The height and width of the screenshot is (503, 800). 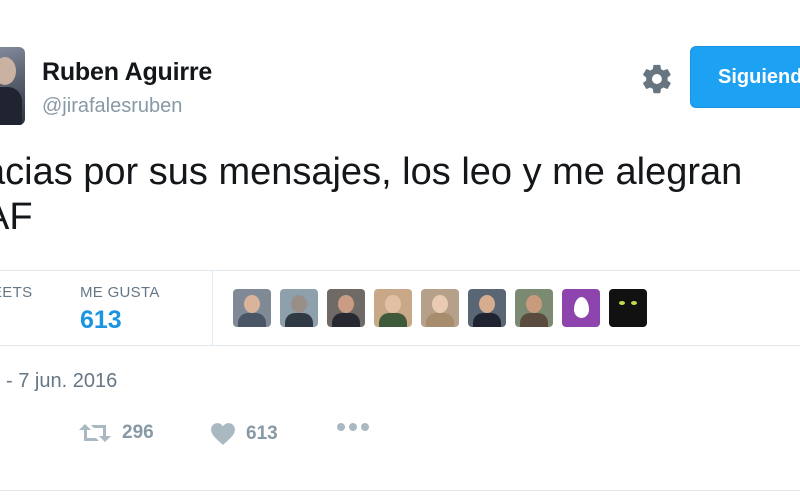 I want to click on profile-name: Ruben Aguirre, so click(x=127, y=72).